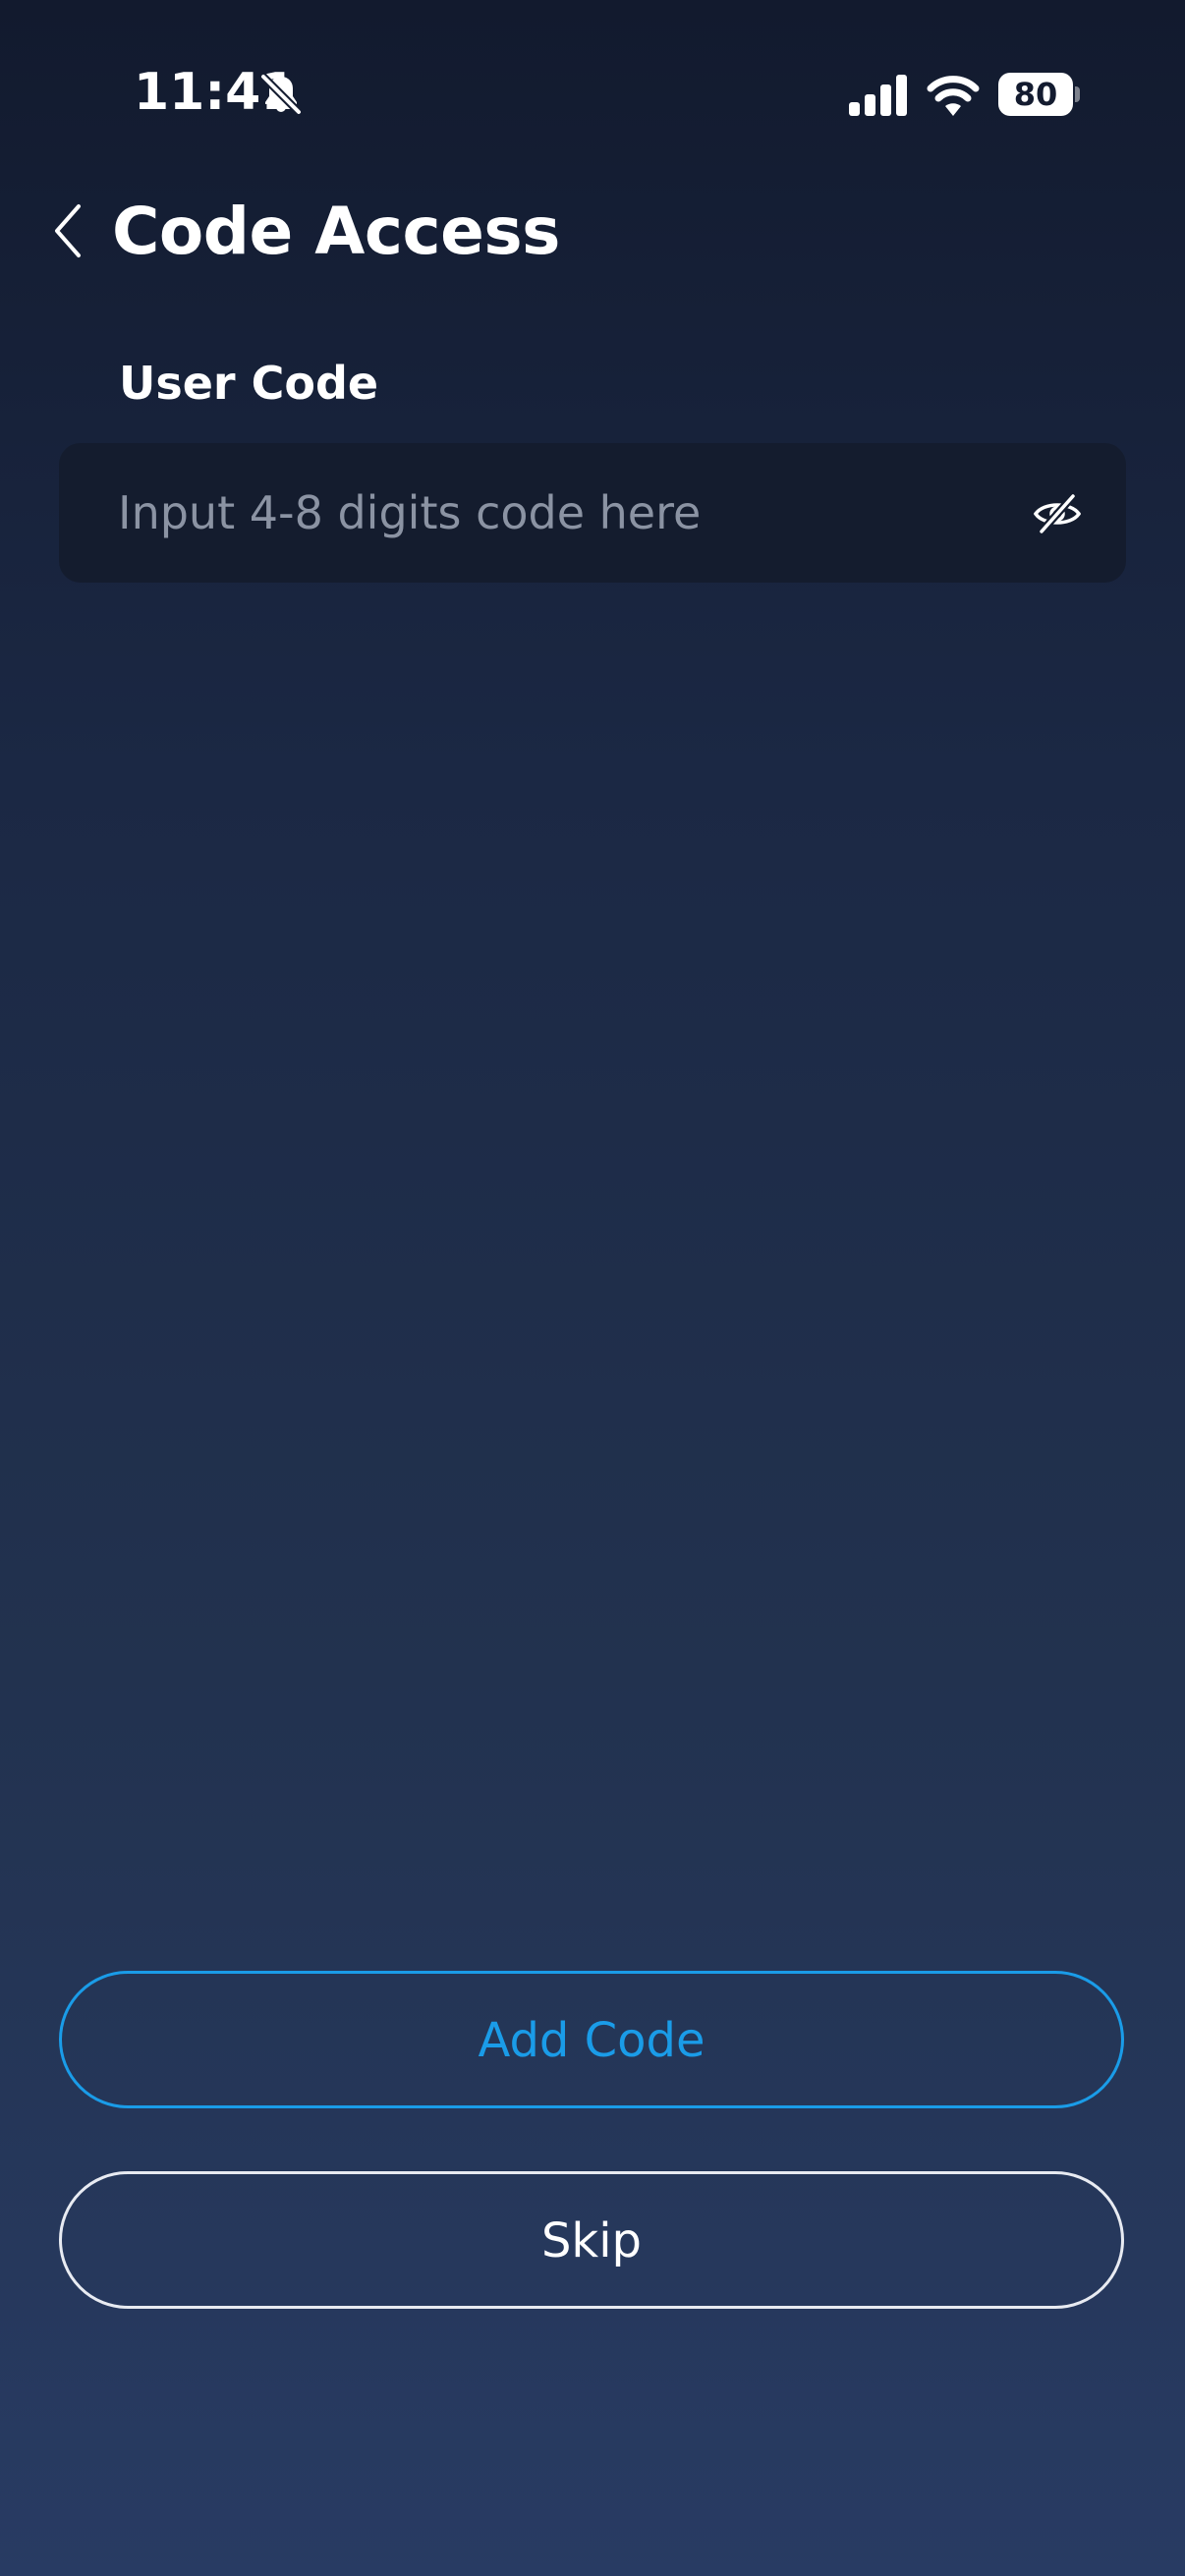  I want to click on user-code-field, so click(592, 513).